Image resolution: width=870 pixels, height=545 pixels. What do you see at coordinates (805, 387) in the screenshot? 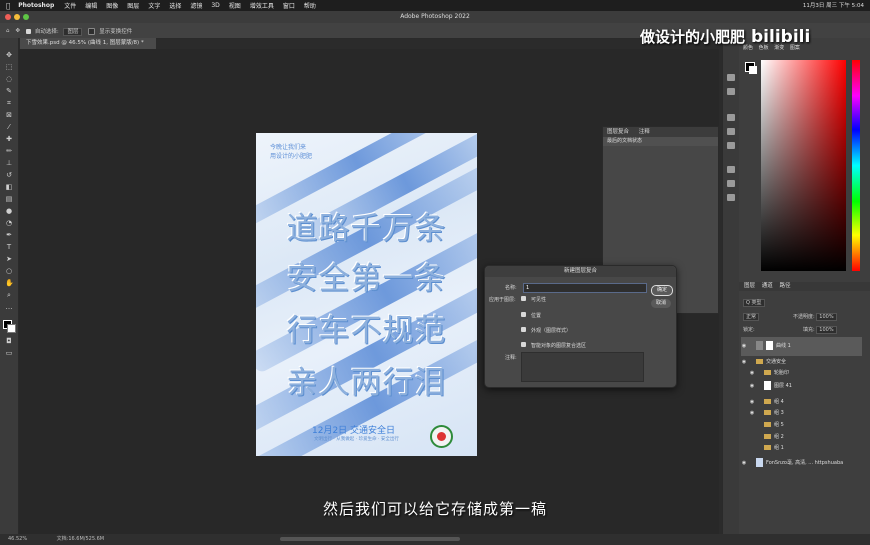
I see `layer-row: ◉ 图层 41` at bounding box center [805, 387].